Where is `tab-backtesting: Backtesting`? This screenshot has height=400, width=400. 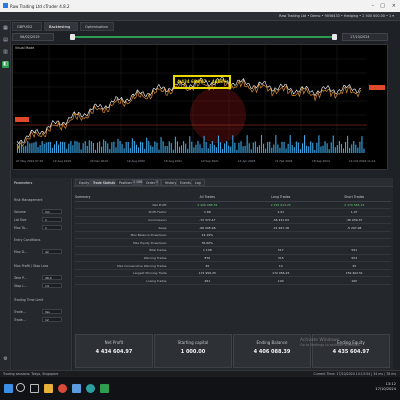
tab-backtesting: Backtesting is located at coordinates (61, 26).